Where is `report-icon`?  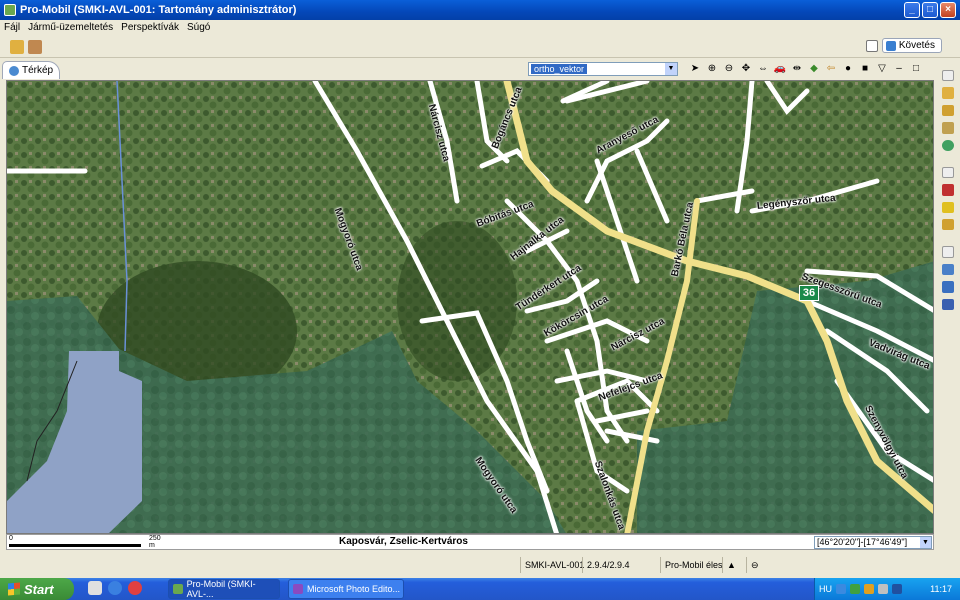
report-icon is located at coordinates (948, 304).